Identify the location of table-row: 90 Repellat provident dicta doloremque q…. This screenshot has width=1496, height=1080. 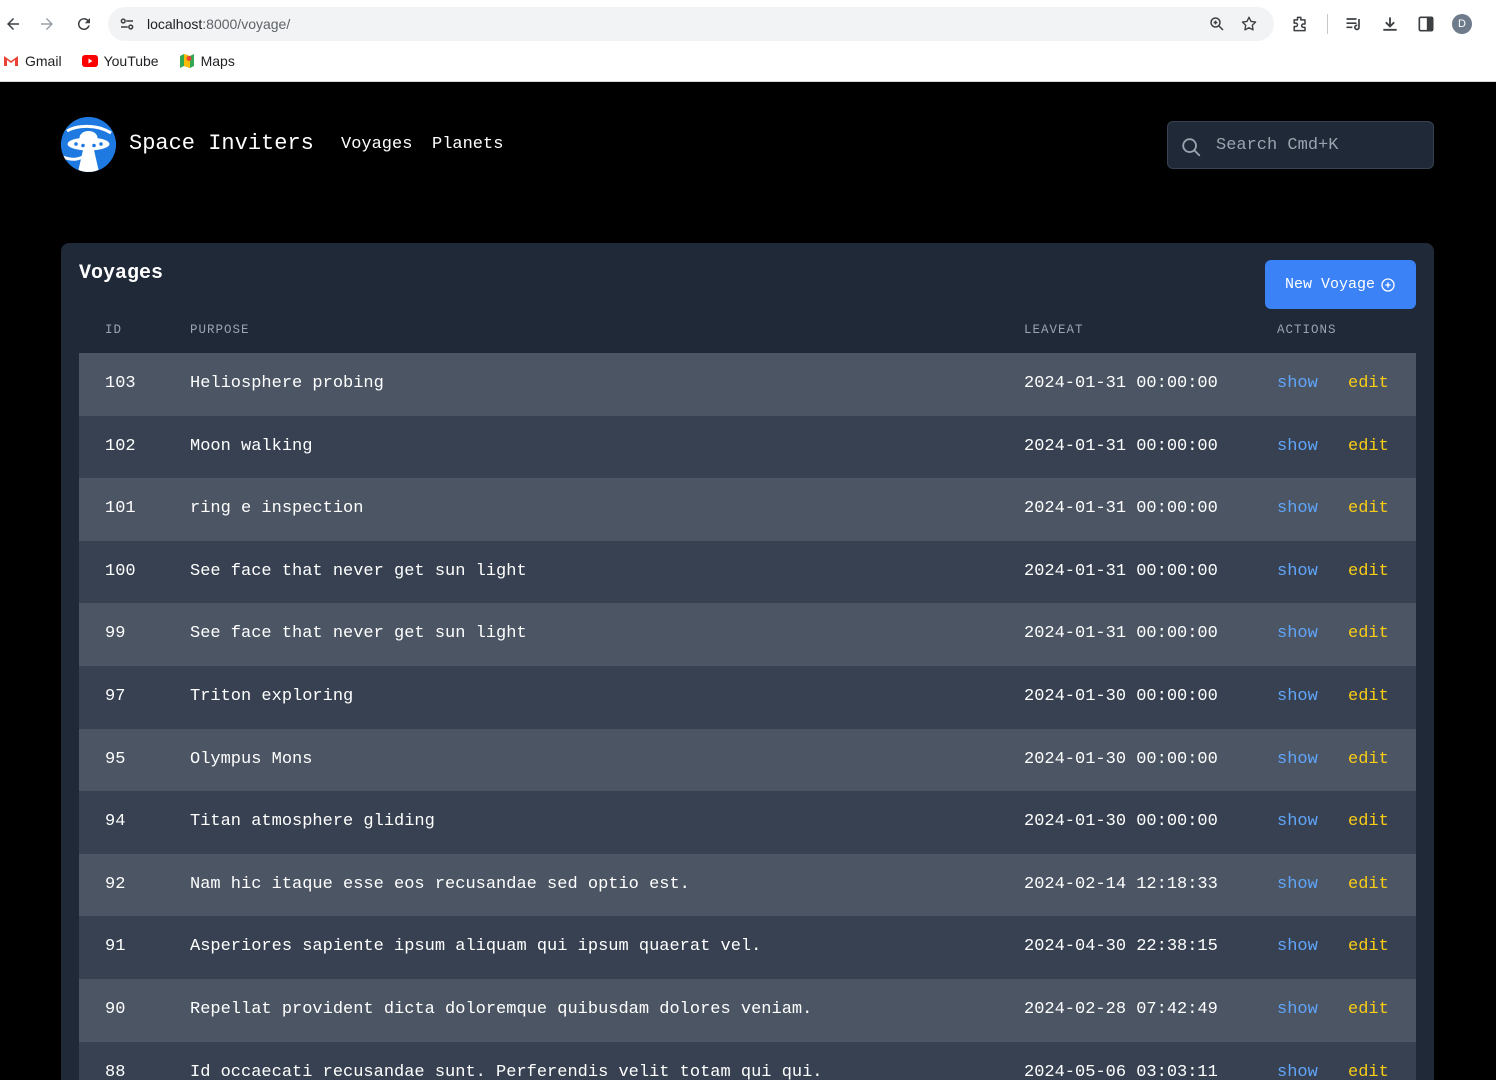
(747, 1010).